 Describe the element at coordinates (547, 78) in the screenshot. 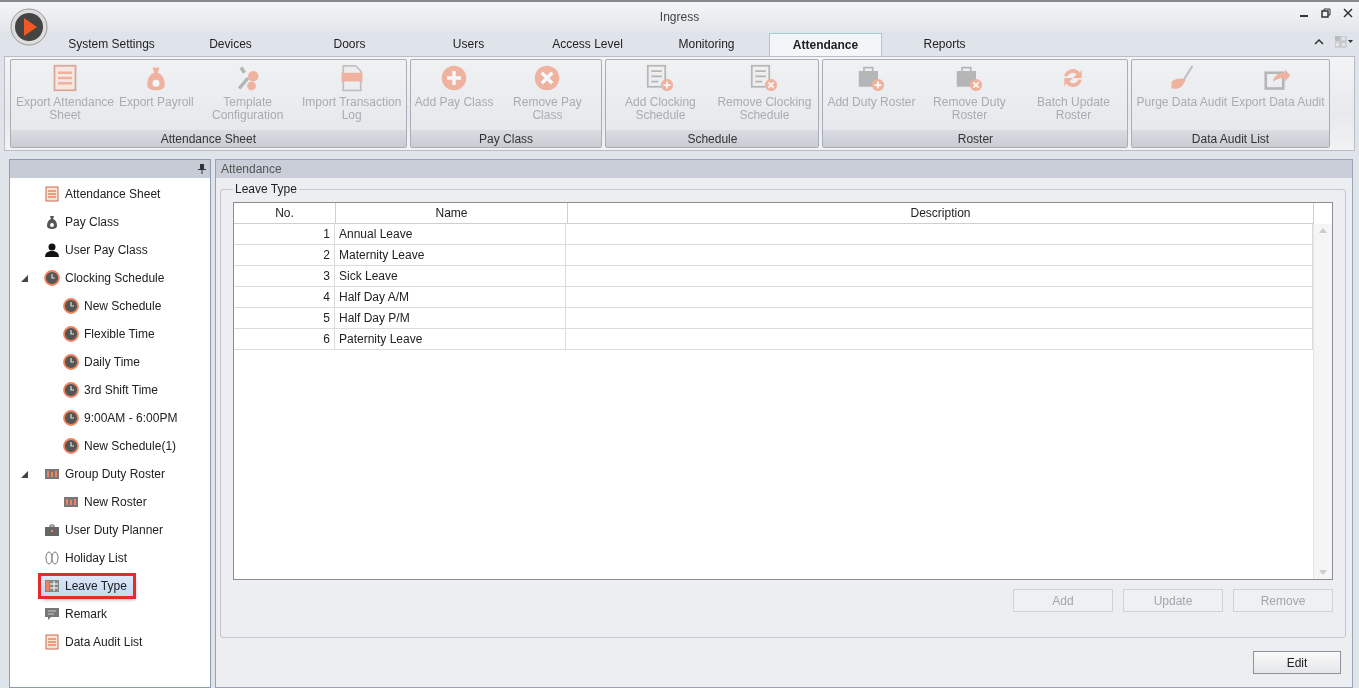

I see `remove-icon` at that location.